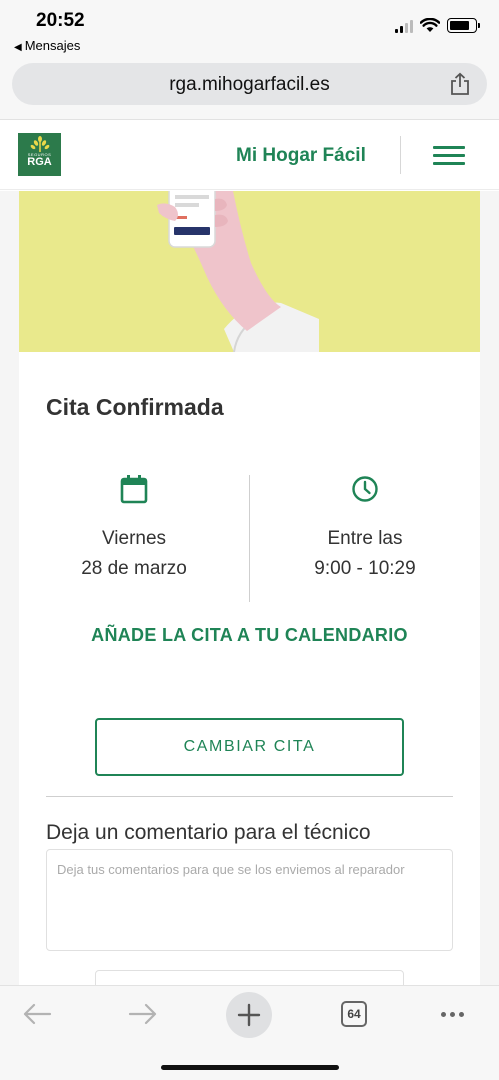 The width and height of the screenshot is (499, 1080). I want to click on url-text: rga.mihogarfacil.es, so click(249, 84).